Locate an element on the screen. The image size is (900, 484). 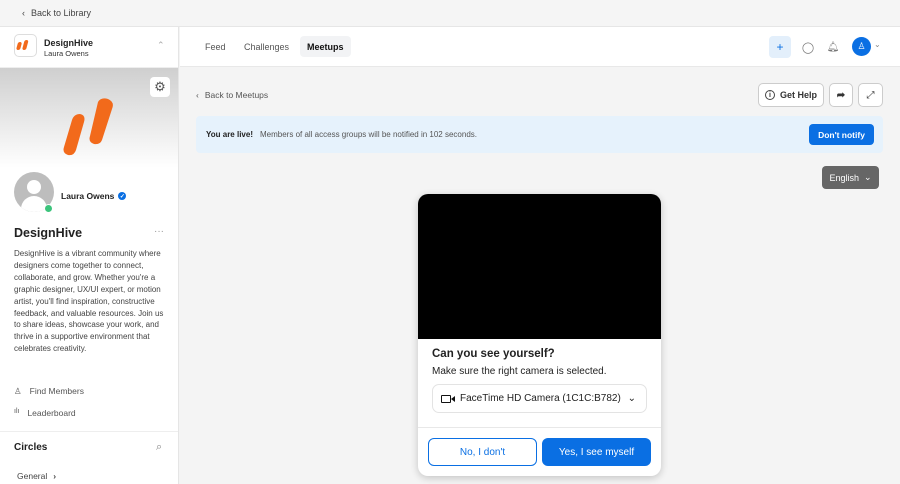
expand-icon: ⤢ is located at coordinates (870, 95).